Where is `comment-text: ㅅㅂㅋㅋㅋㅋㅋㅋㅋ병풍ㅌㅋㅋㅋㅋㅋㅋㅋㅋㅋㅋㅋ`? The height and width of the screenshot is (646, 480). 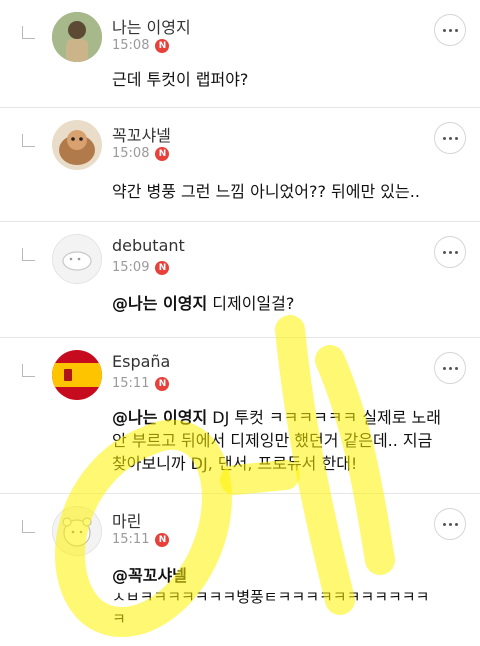 comment-text: ㅅㅂㅋㅋㅋㅋㅋㅋㅋ병풍ㅌㅋㅋㅋㅋㅋㅋㅋㅋㅋㅋㅋ is located at coordinates (271, 597).